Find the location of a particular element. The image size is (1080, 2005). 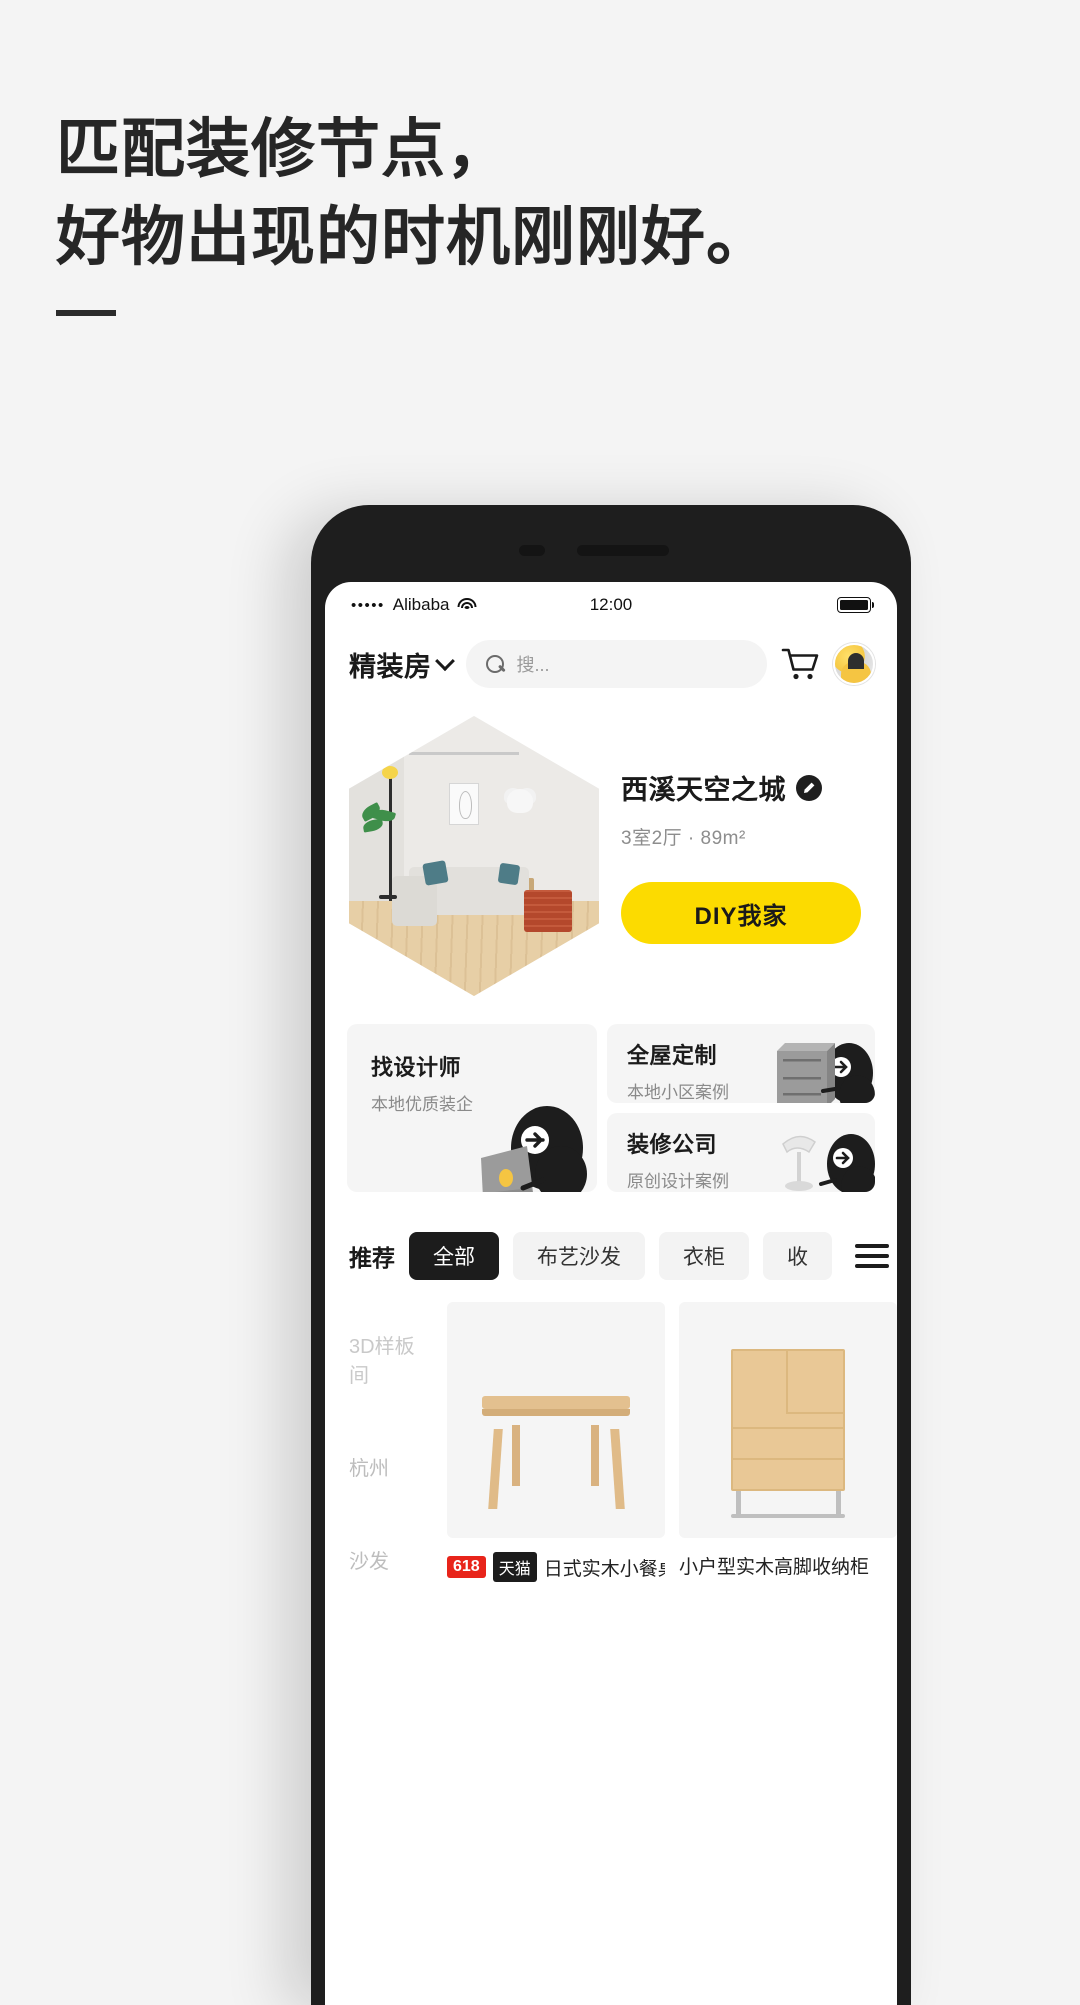

headline-line-2: 好物出现的时机刚刚好。 is located at coordinates (413, 237).